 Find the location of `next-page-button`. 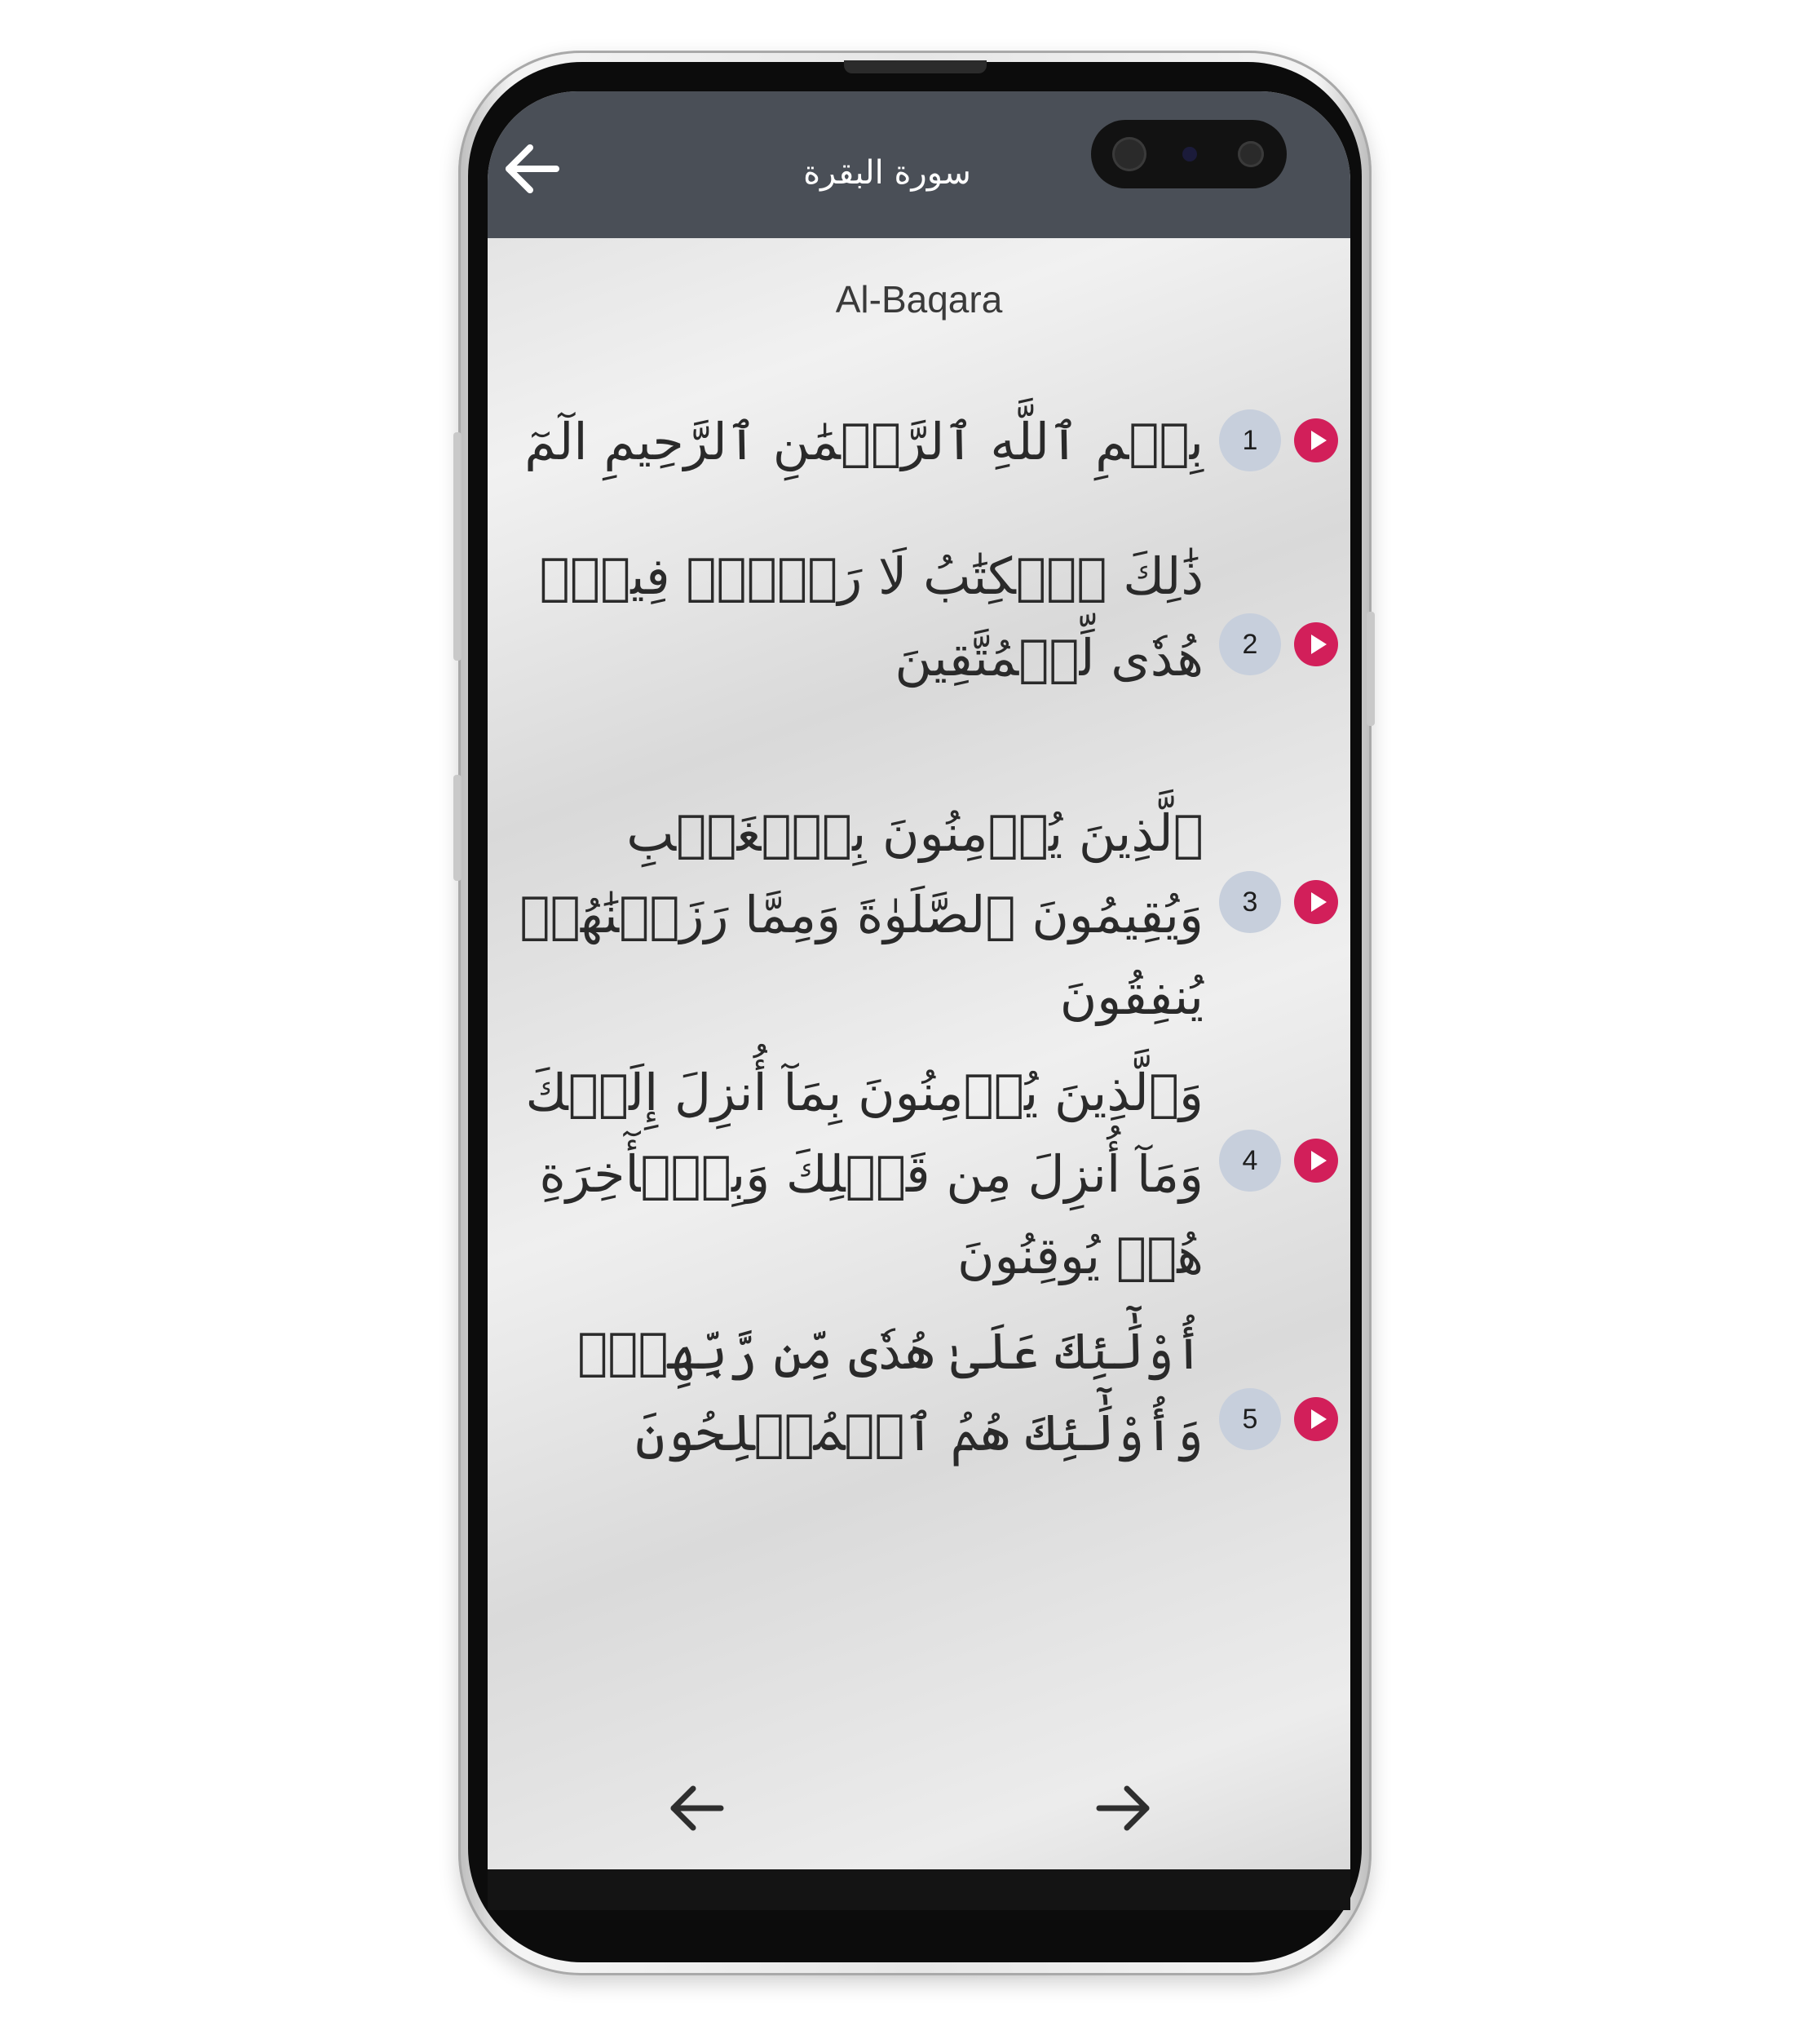

next-page-button is located at coordinates (1123, 1808).